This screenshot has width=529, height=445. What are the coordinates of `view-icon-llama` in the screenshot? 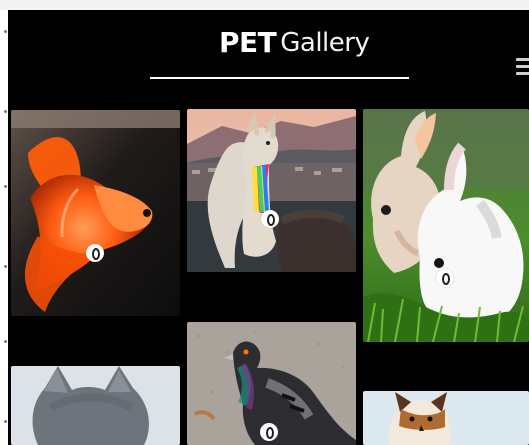 It's located at (270, 219).